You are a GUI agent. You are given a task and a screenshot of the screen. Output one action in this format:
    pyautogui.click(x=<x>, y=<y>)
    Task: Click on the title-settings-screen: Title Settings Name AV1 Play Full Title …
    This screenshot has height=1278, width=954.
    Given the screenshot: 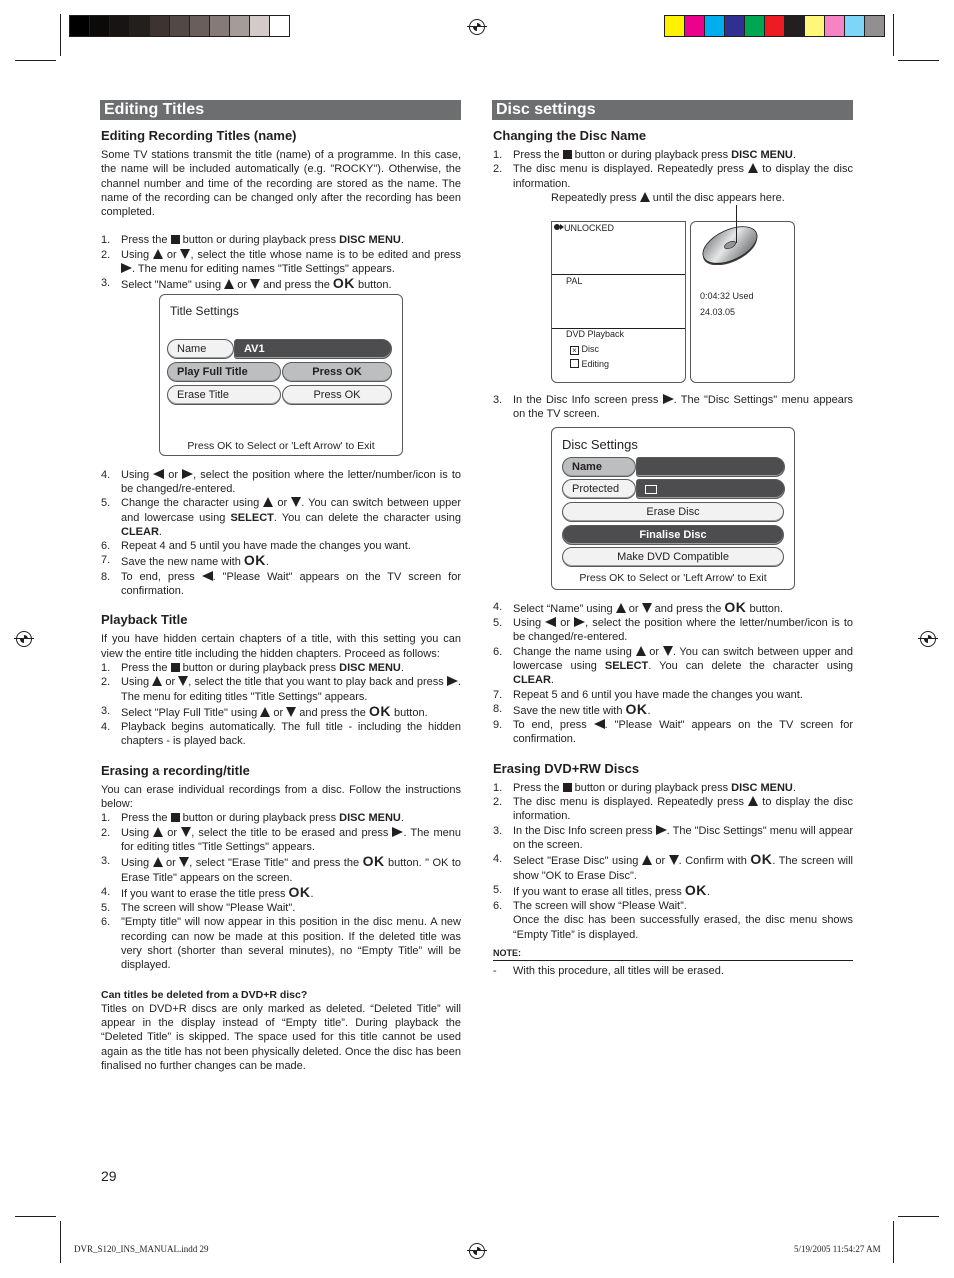 What is the action you would take?
    pyautogui.click(x=281, y=375)
    